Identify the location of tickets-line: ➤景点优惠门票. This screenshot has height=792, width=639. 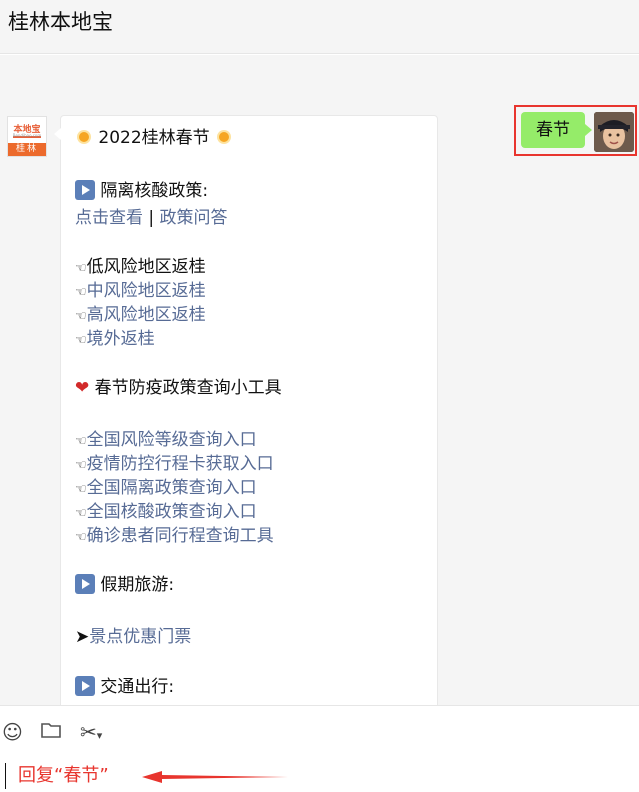
(133, 637).